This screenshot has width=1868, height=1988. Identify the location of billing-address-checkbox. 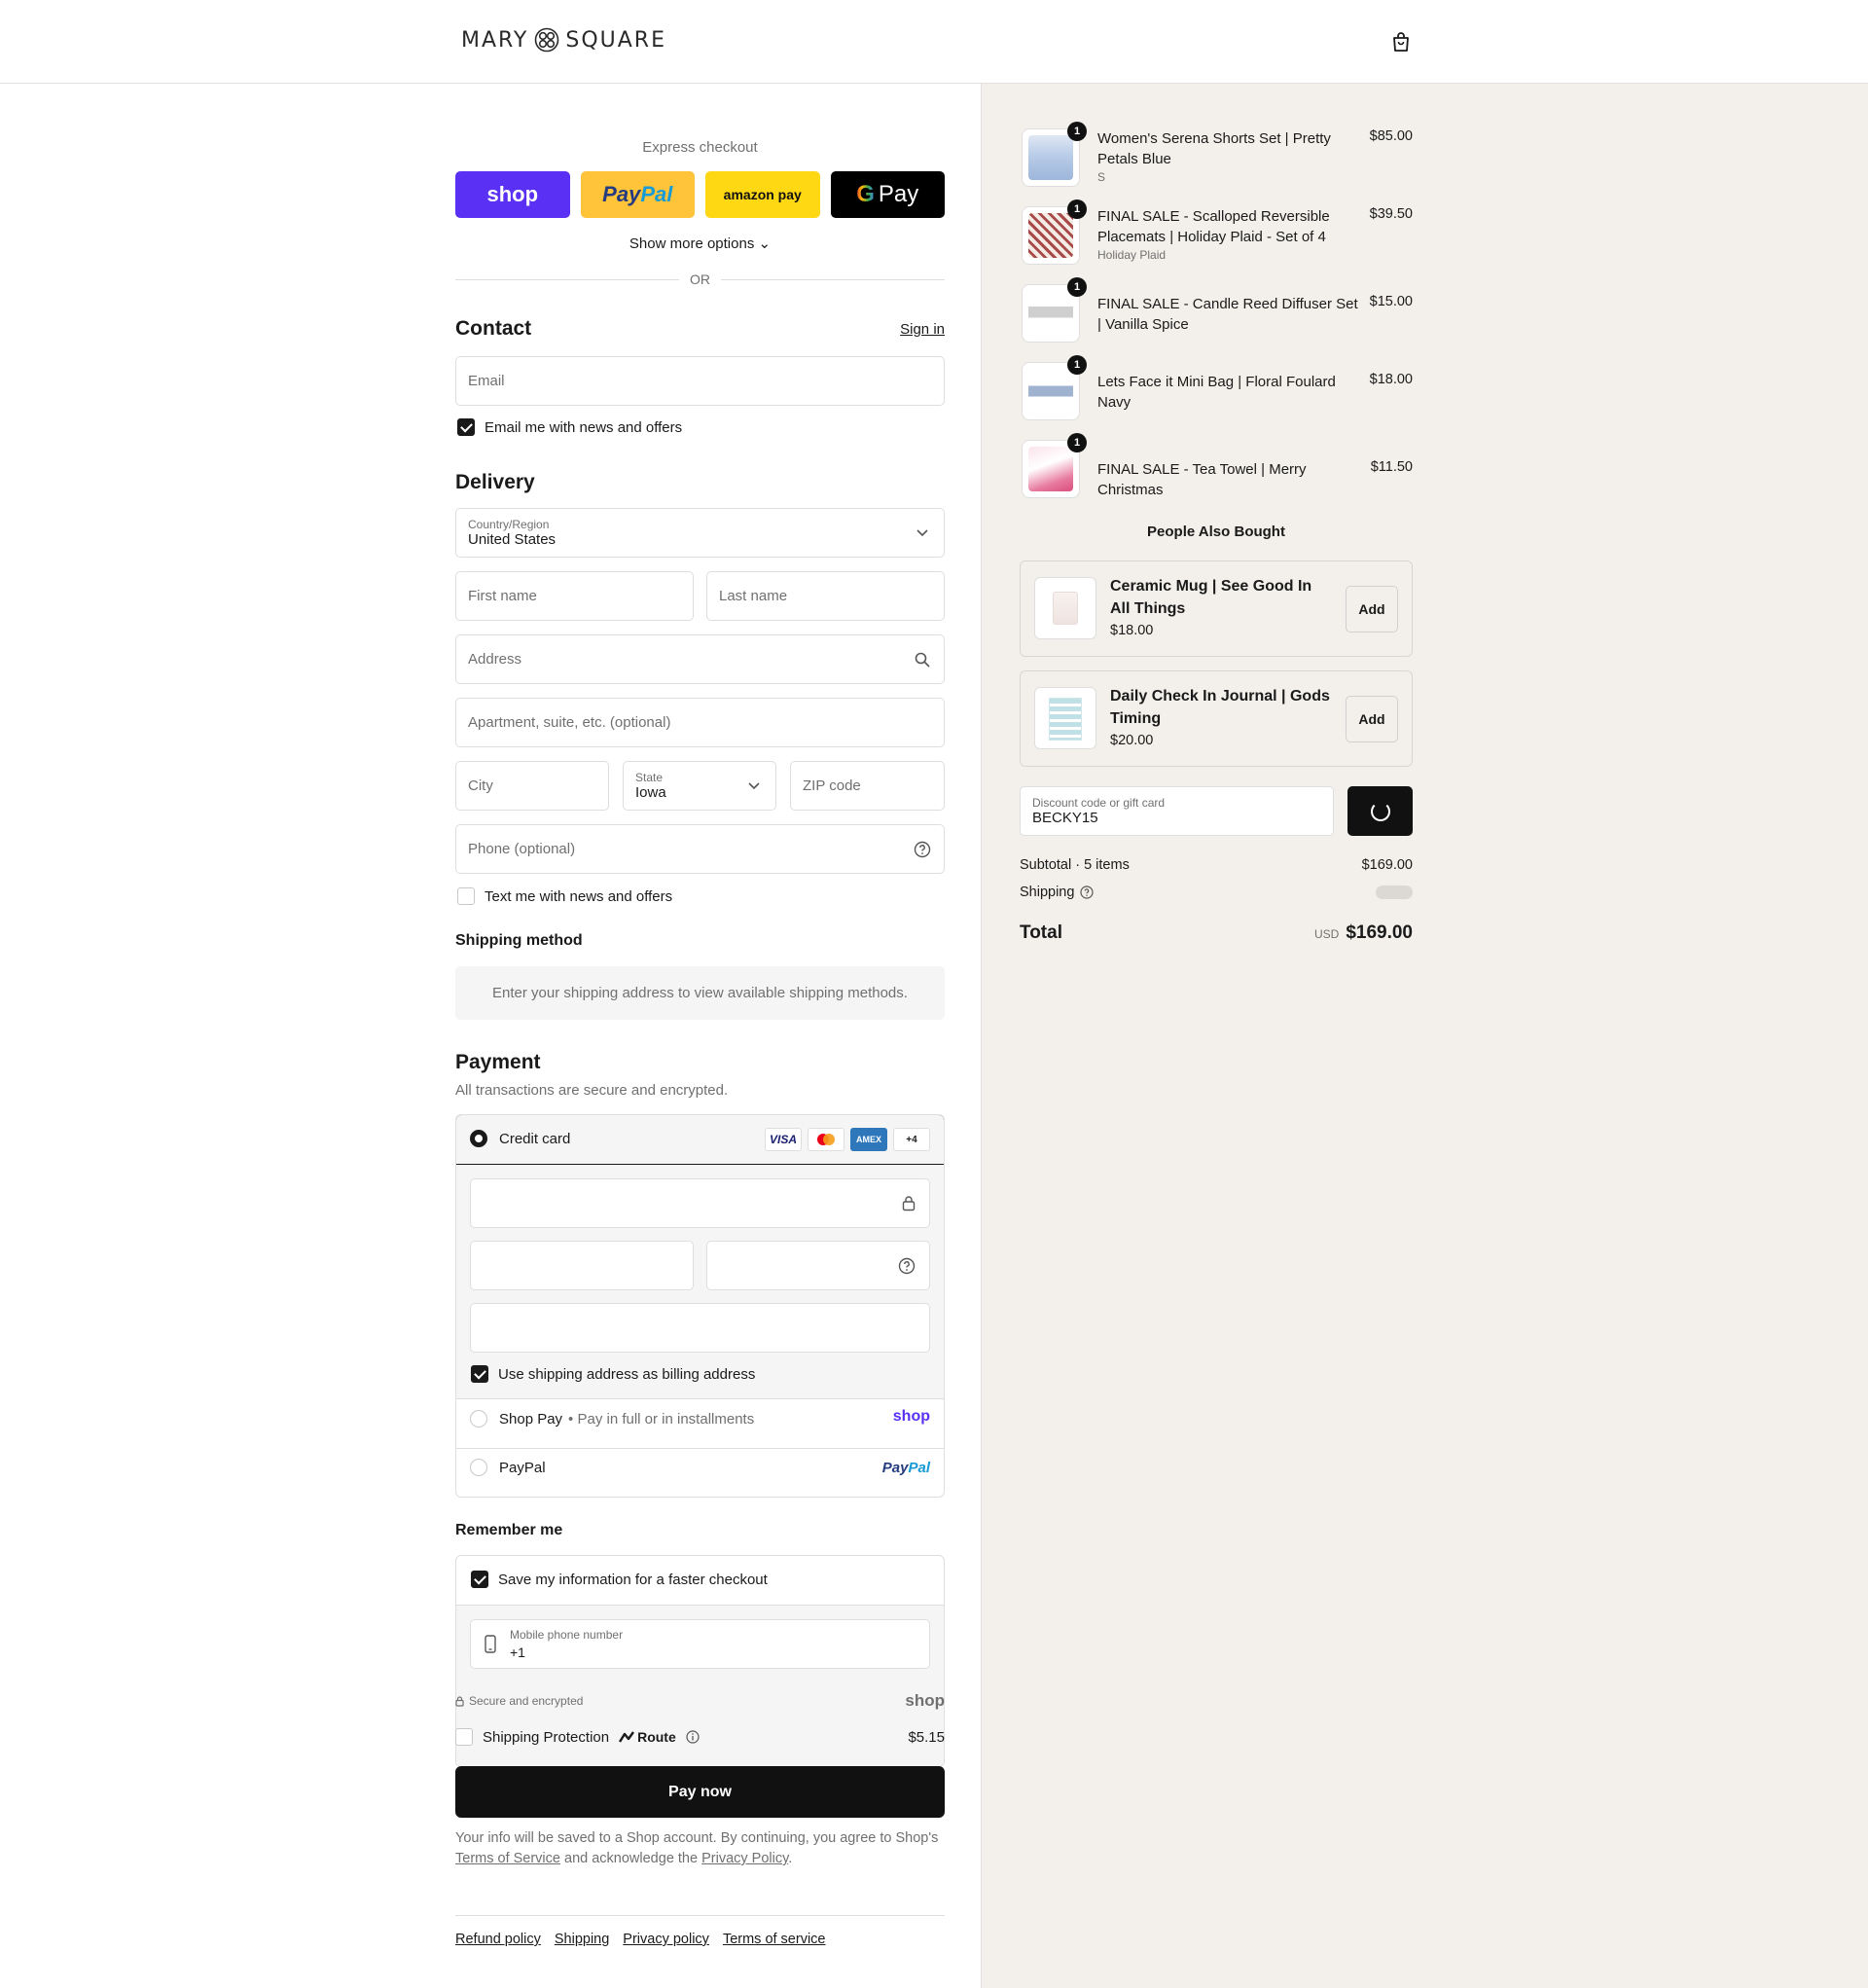
(479, 1374).